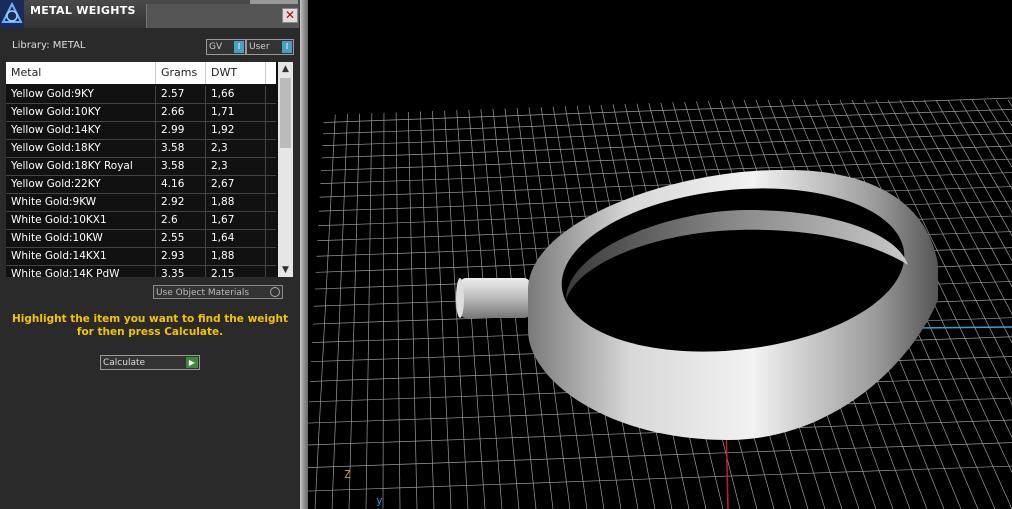 This screenshot has width=1012, height=509. I want to click on metal-cell: White Gold:10KX1, so click(81, 220).